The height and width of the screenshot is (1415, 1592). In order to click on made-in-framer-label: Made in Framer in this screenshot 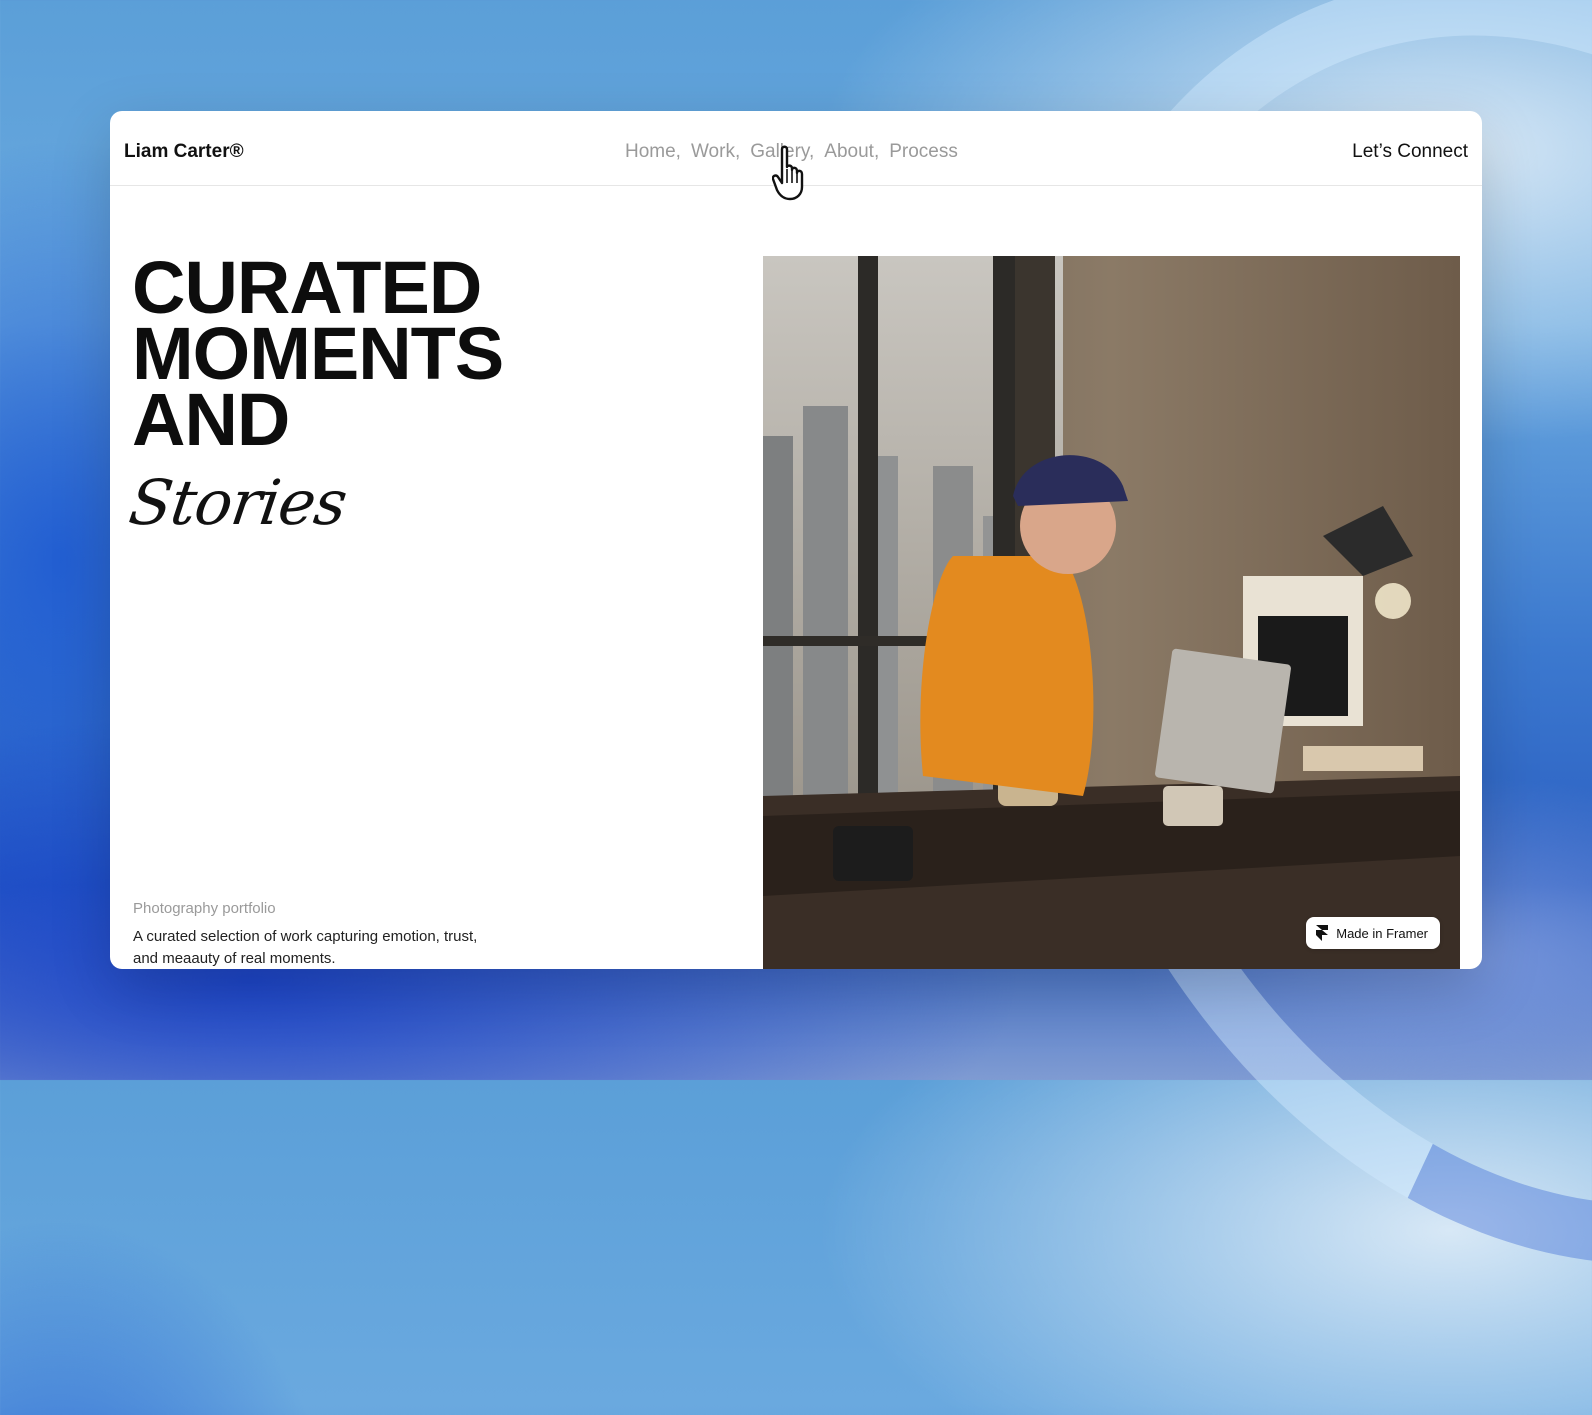, I will do `click(1382, 933)`.